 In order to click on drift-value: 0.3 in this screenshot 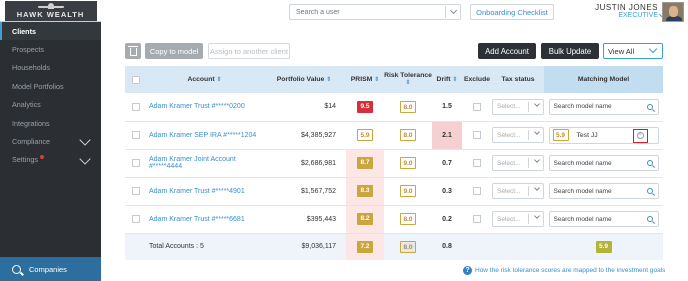, I will do `click(447, 191)`.